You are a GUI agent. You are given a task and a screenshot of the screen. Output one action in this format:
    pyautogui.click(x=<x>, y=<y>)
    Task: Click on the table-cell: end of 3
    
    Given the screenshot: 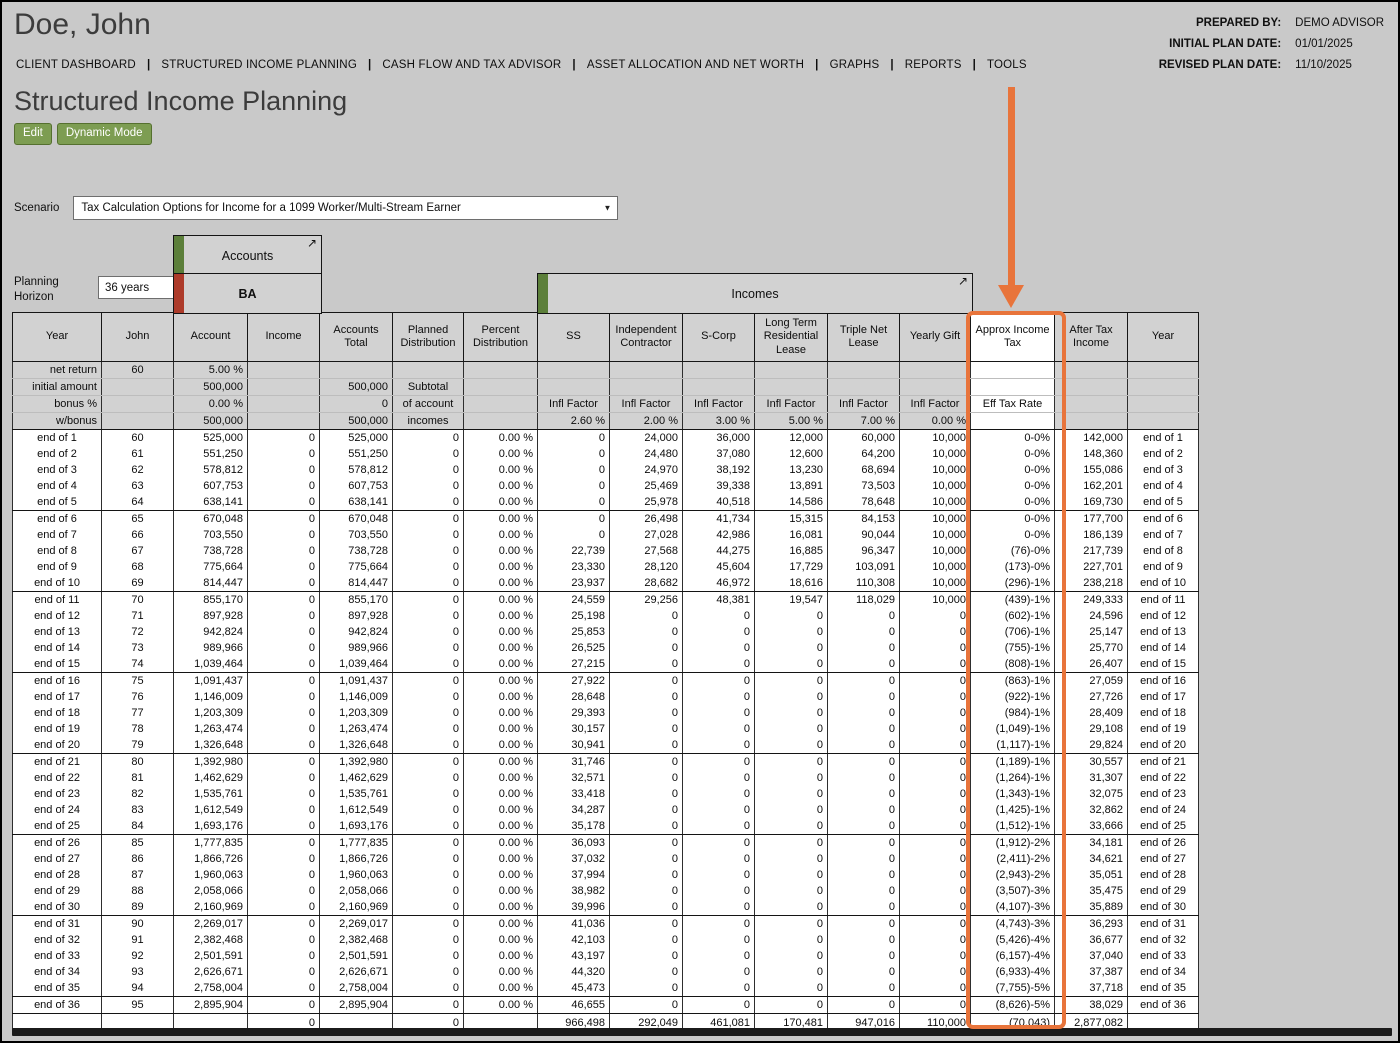 What is the action you would take?
    pyautogui.click(x=1163, y=470)
    